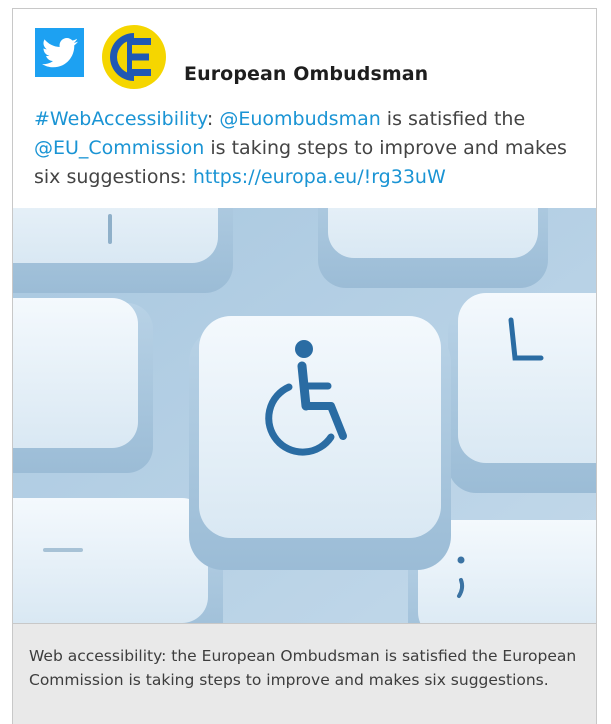 This screenshot has width=611, height=724. What do you see at coordinates (453, 119) in the screenshot?
I see `tweet-text-part1: is satisfied the` at bounding box center [453, 119].